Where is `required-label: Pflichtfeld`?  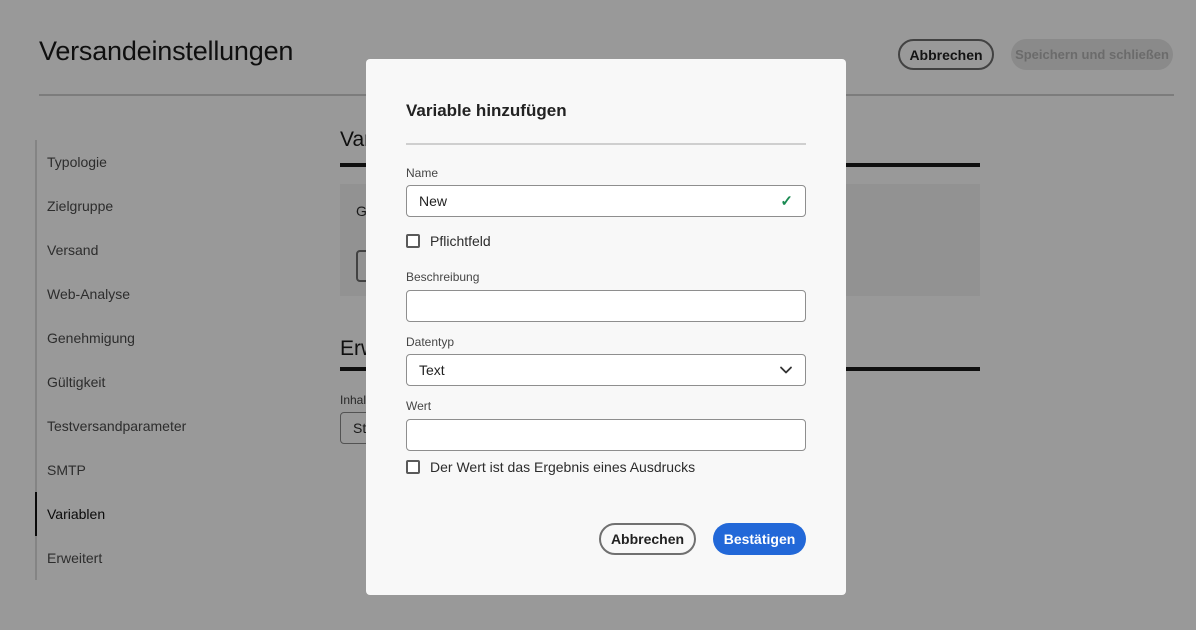 required-label: Pflichtfeld is located at coordinates (460, 241).